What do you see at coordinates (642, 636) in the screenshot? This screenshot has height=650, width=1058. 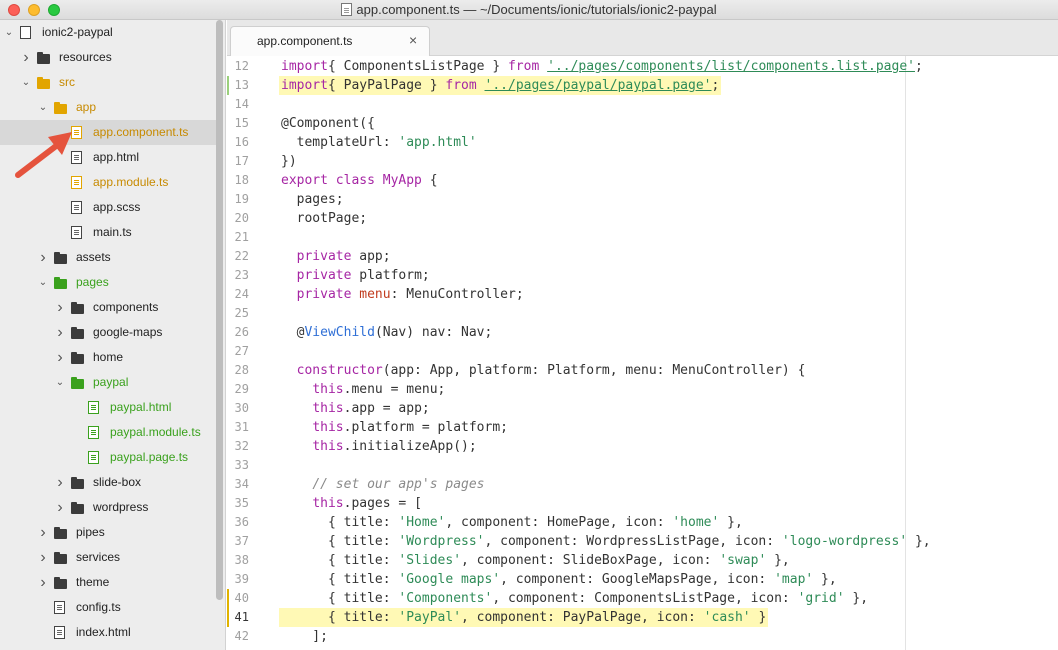 I see `code-line: 42 ];` at bounding box center [642, 636].